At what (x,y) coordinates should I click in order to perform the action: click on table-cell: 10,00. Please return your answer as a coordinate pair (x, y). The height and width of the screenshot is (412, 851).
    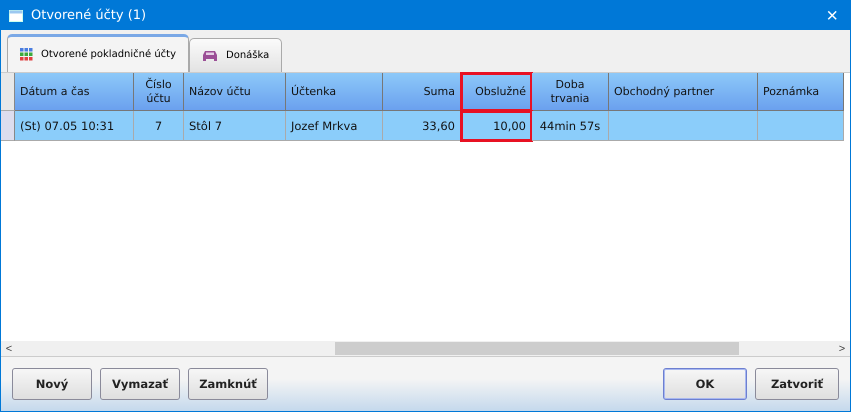
    Looking at the image, I should click on (496, 126).